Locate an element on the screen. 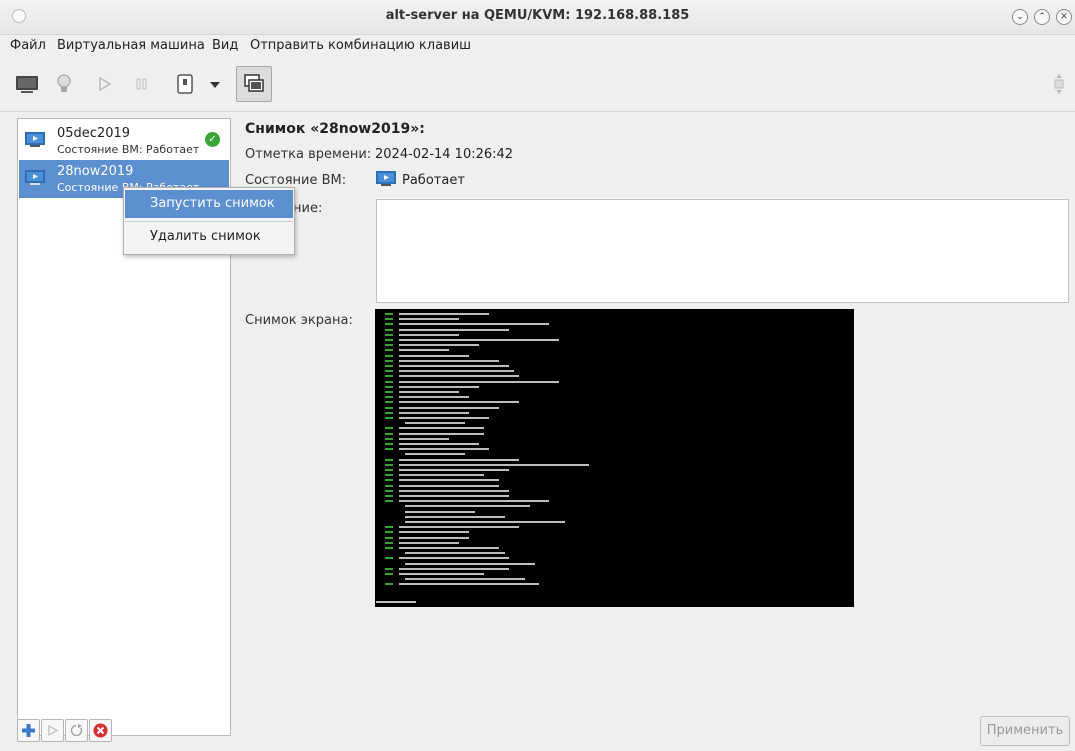  window-title: alt-server на QEMU/KVM: 192.168.88.185 is located at coordinates (537, 15).